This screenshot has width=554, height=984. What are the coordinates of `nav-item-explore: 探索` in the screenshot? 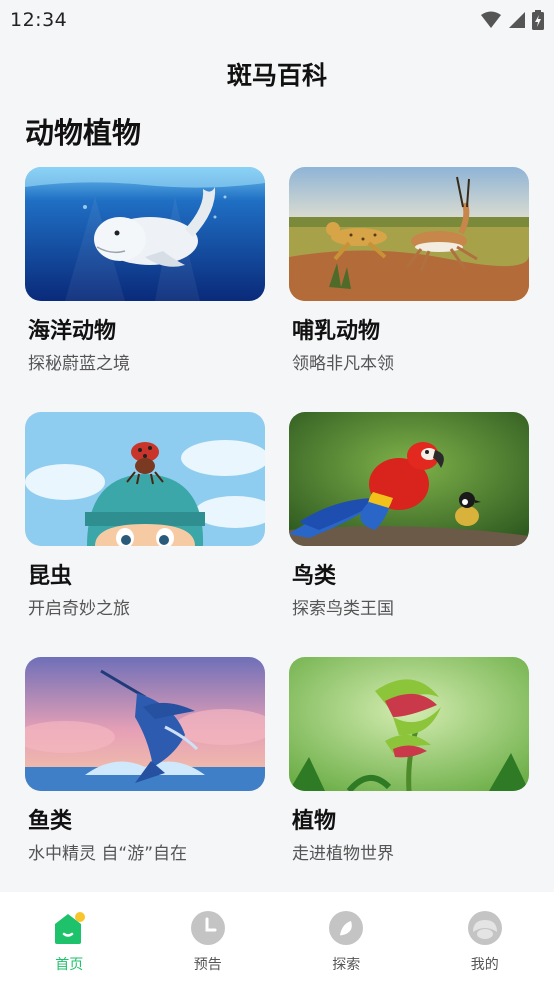 It's located at (346, 942).